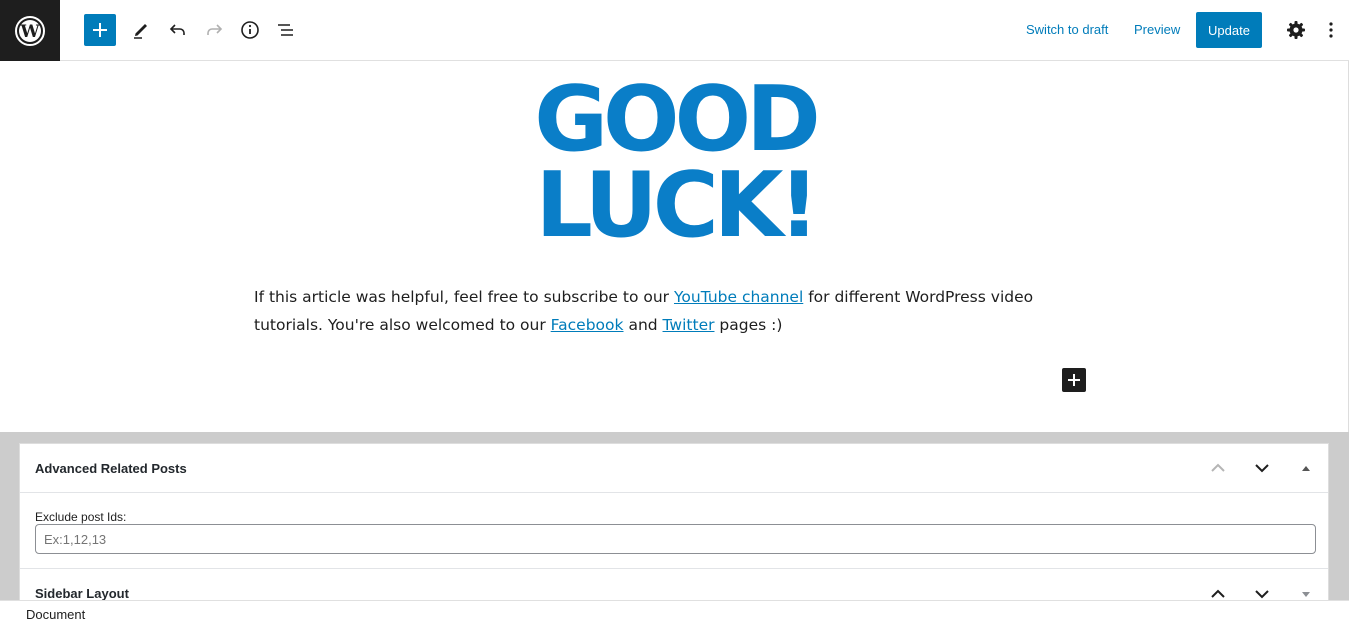 This screenshot has width=1349, height=625. I want to click on wordpress-logo-button: W, so click(30, 30).